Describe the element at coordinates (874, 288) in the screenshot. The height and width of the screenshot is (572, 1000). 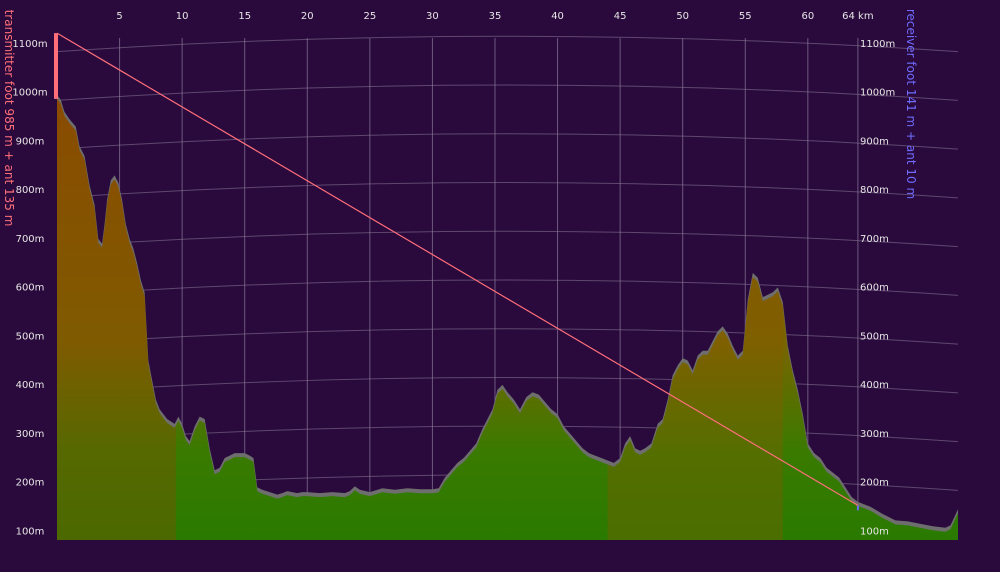
I see `y-tick-label-right: 600m` at that location.